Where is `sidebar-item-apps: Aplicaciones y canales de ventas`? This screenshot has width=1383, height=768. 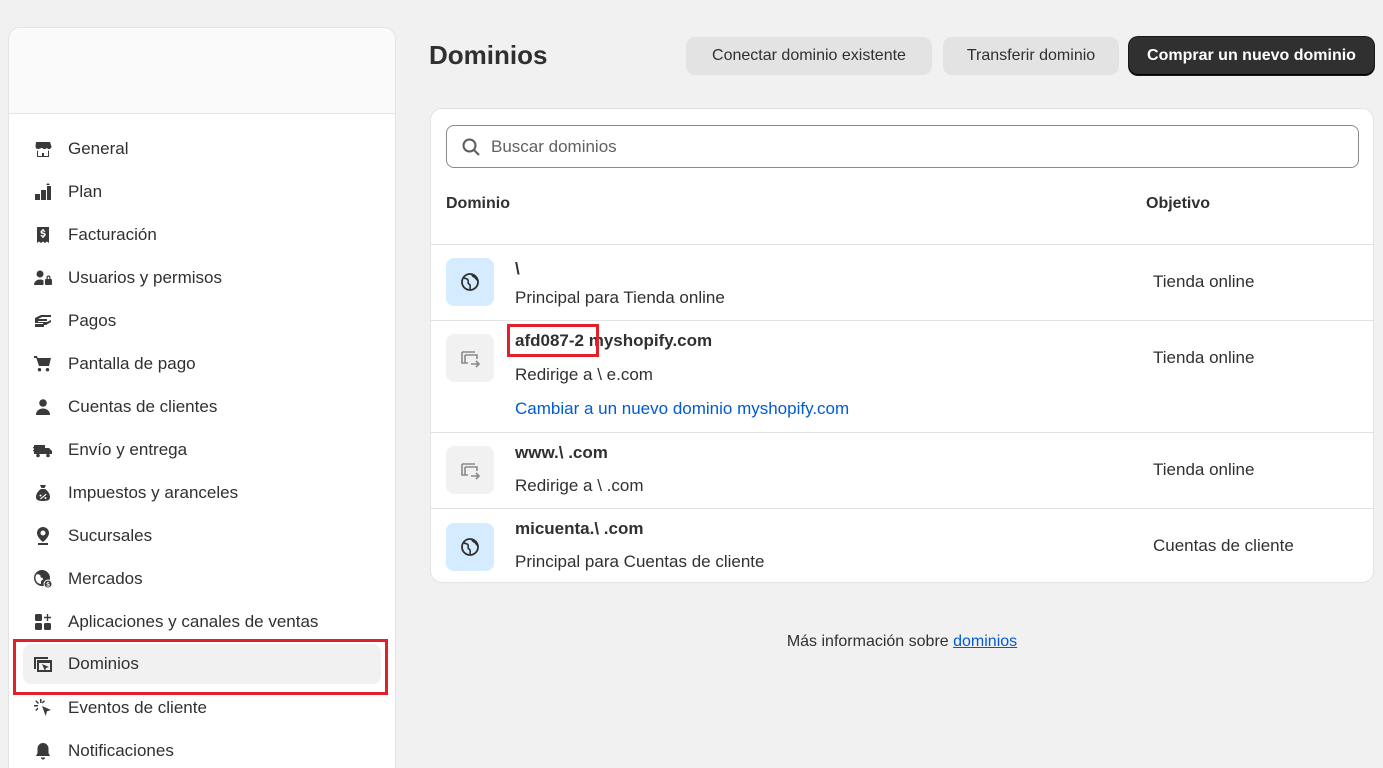 sidebar-item-apps: Aplicaciones y canales de ventas is located at coordinates (202, 621).